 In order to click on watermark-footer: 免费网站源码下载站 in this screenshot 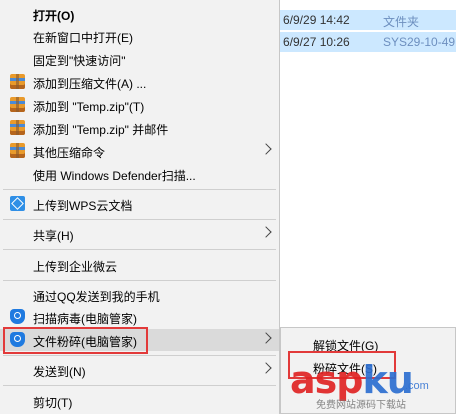, I will do `click(361, 405)`.